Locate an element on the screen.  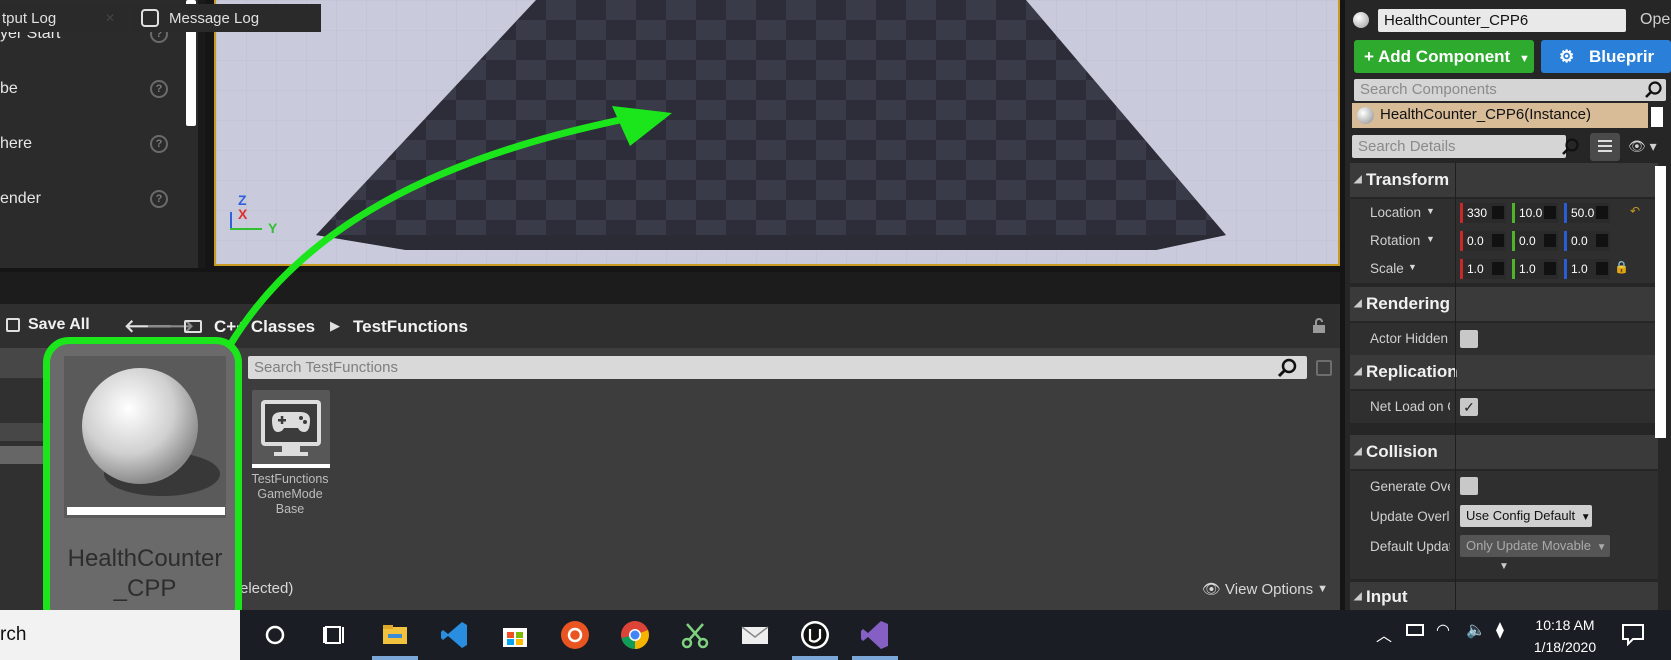
taskbar-clock: 10:18 AM 1/18/2020 is located at coordinates (1565, 636).